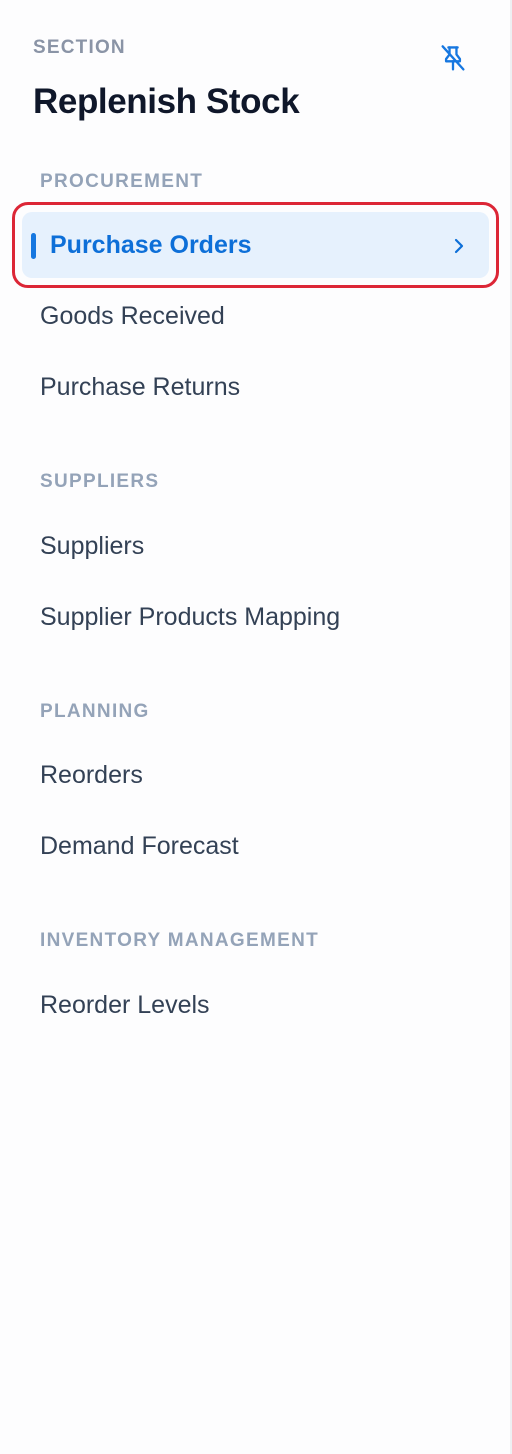 Image resolution: width=512 pixels, height=1454 pixels. What do you see at coordinates (180, 940) in the screenshot?
I see `group-label-inventory-management: INVENTORY MANAGEMENT` at bounding box center [180, 940].